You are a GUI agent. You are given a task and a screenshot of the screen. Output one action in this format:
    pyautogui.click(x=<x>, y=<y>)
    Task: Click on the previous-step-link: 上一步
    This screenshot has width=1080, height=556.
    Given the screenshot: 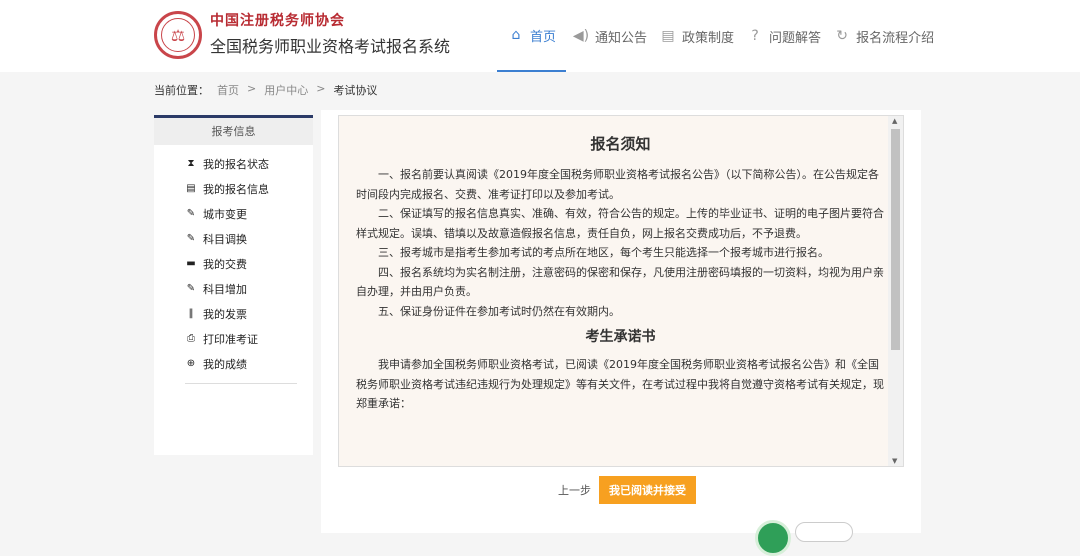 What is the action you would take?
    pyautogui.click(x=574, y=490)
    